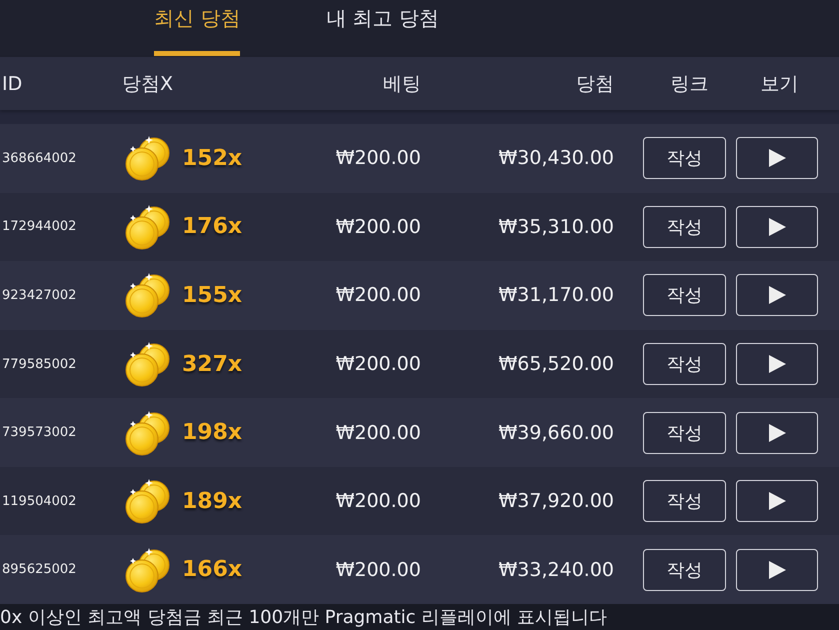 Image resolution: width=839 pixels, height=630 pixels. What do you see at coordinates (212, 433) in the screenshot?
I see `multiplier: 198x` at bounding box center [212, 433].